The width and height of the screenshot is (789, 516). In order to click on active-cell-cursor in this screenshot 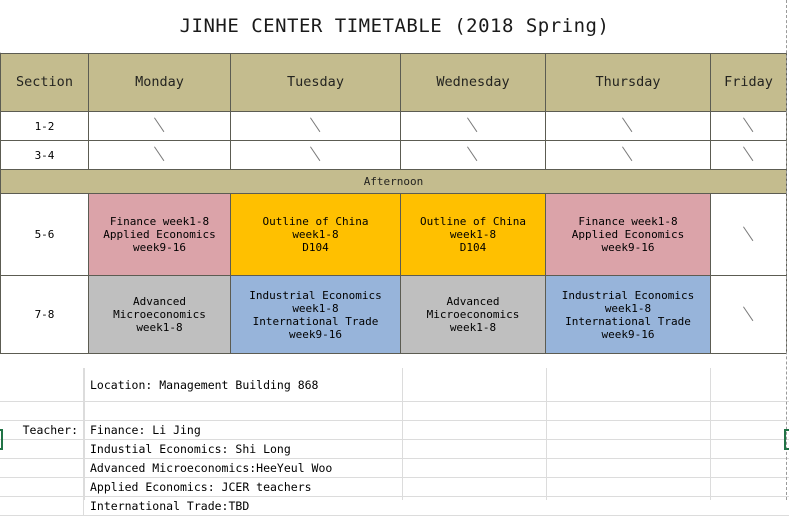, I will do `click(786, 439)`.